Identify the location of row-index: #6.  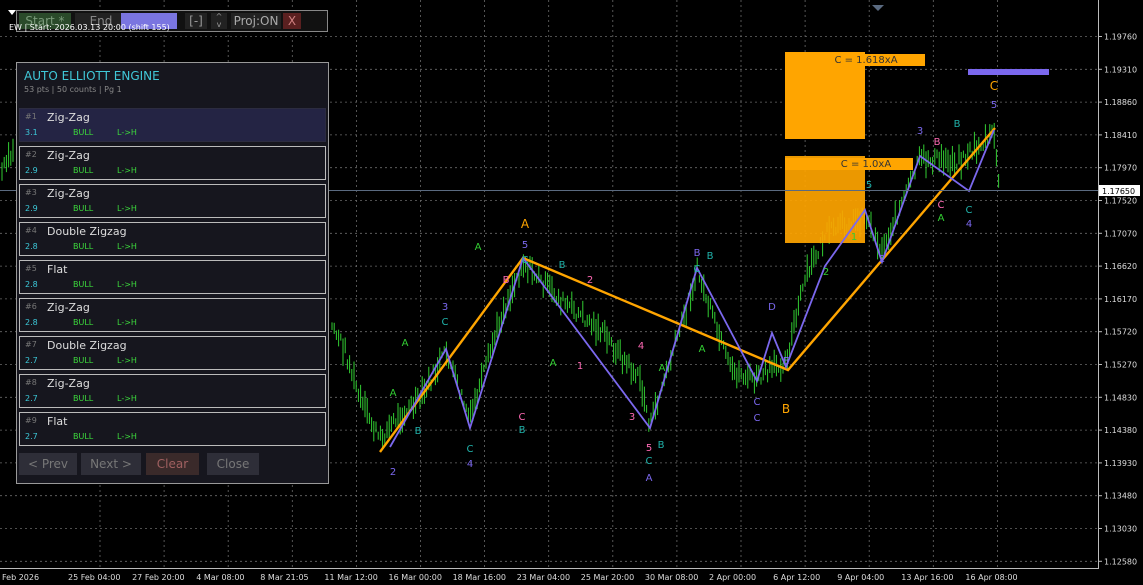
(31, 306).